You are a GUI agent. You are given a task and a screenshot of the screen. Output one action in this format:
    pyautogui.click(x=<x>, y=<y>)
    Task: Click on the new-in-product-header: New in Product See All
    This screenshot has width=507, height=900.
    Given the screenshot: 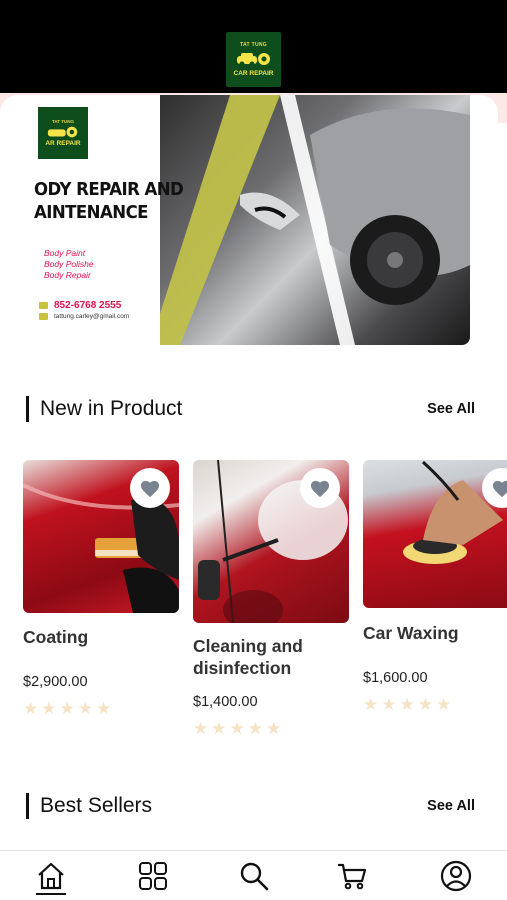 What is the action you would take?
    pyautogui.click(x=253, y=409)
    